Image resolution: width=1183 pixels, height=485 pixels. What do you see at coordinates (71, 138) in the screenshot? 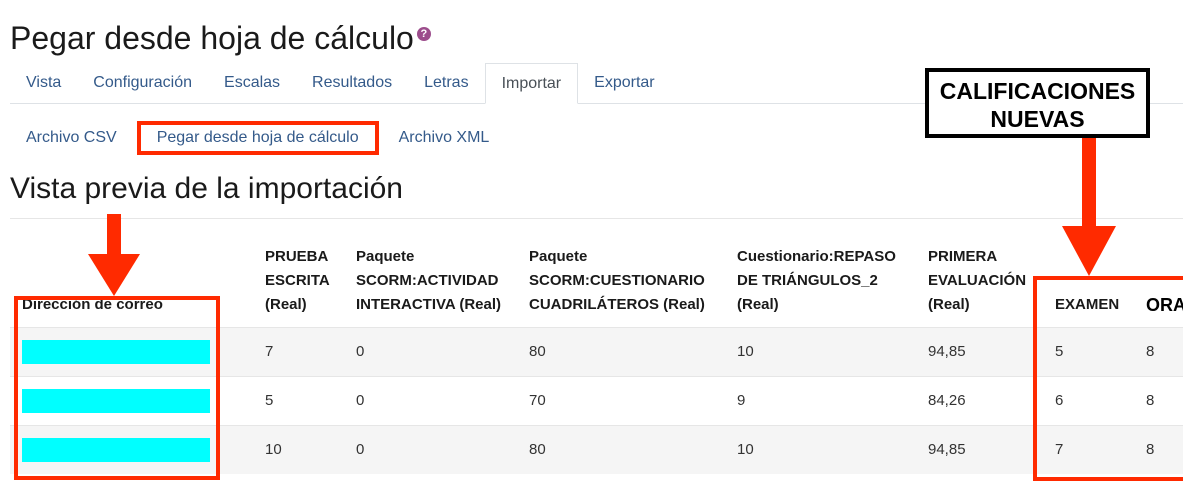
I see `subtab-archivo-csv: Archivo CSV` at bounding box center [71, 138].